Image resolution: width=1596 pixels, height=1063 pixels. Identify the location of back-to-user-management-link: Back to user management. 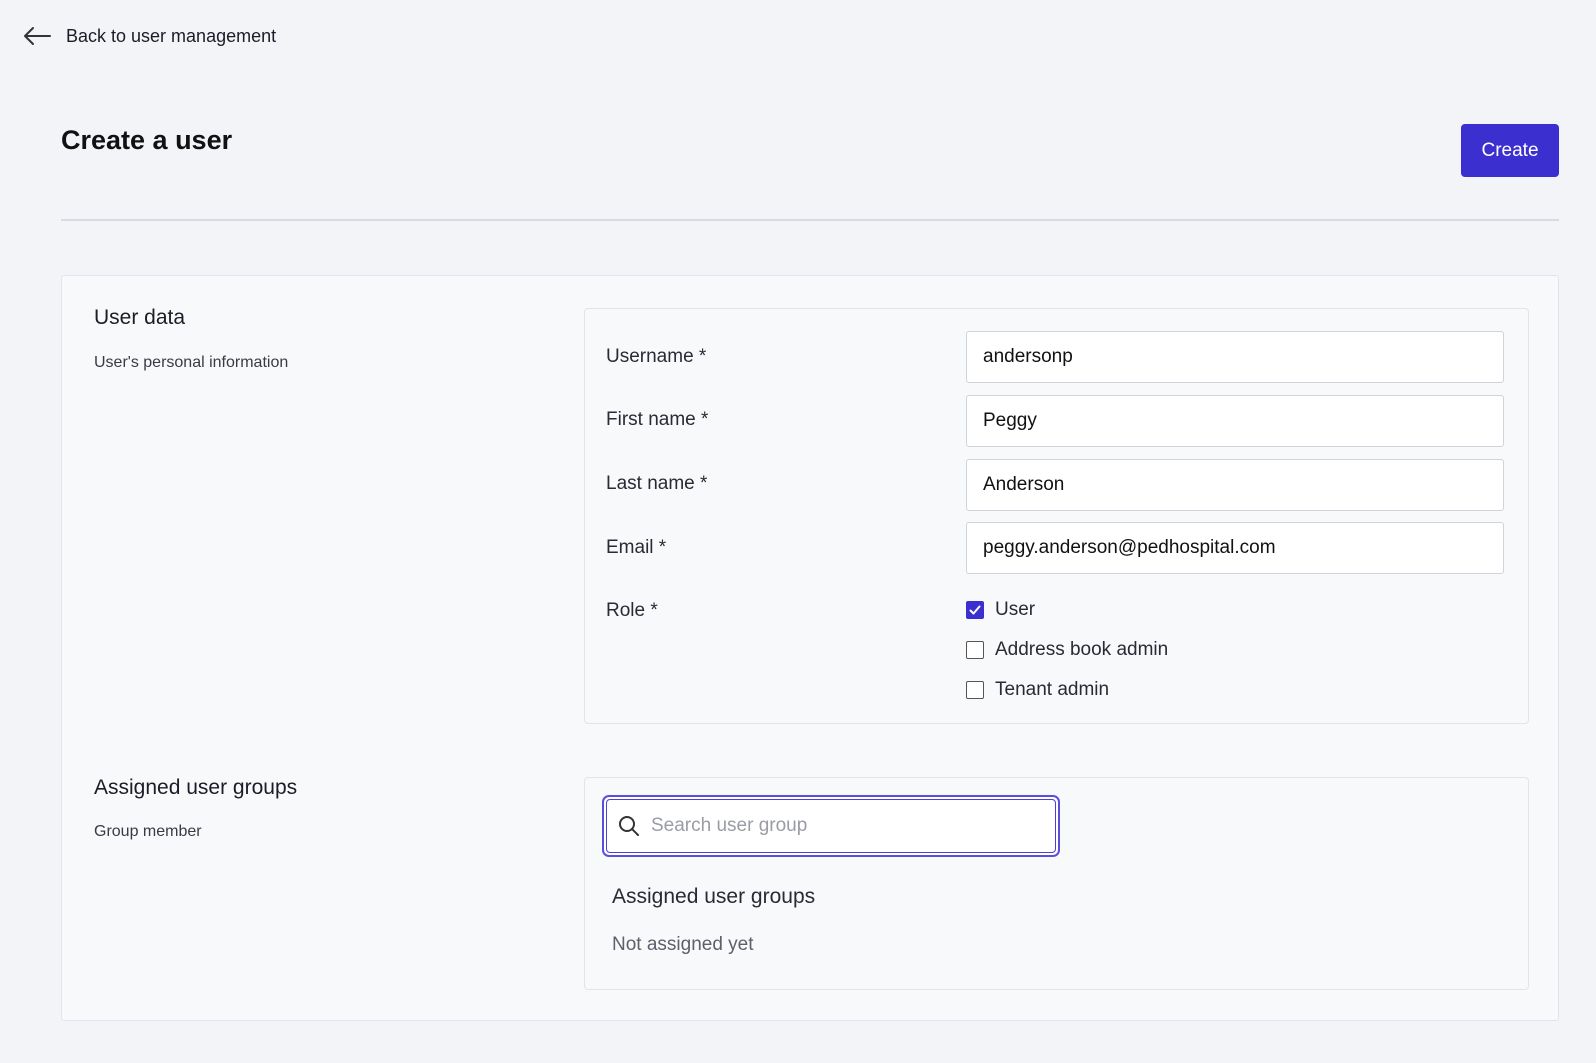
(149, 36).